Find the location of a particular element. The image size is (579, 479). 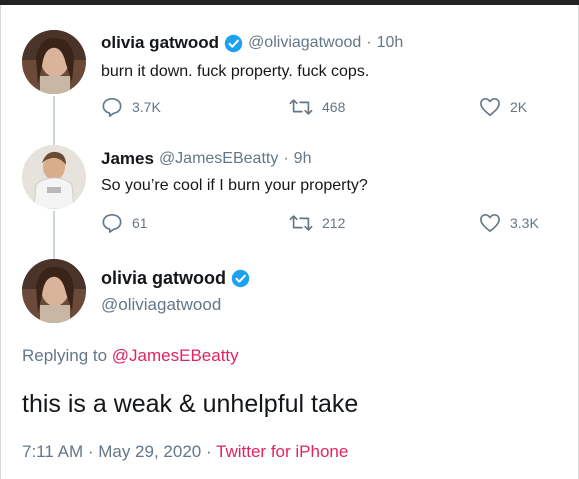

tweet-source-link: Twitter for iPhone is located at coordinates (282, 451).